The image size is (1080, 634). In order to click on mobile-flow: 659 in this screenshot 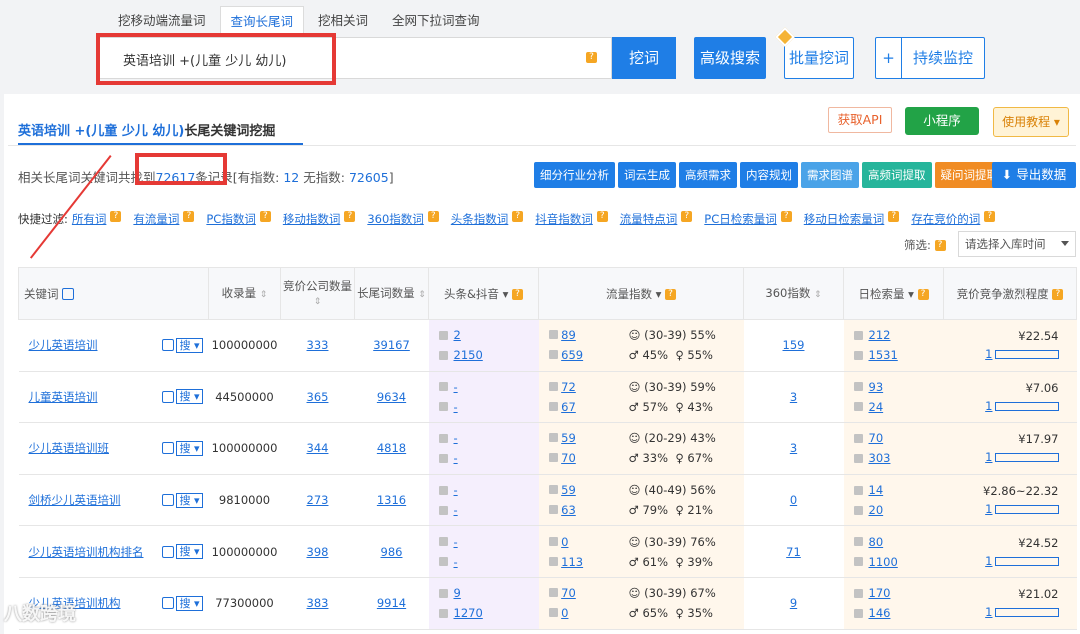, I will do `click(572, 355)`.